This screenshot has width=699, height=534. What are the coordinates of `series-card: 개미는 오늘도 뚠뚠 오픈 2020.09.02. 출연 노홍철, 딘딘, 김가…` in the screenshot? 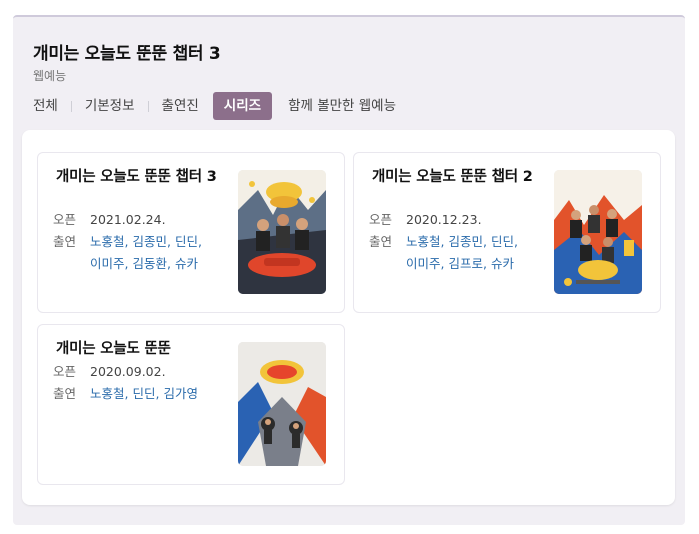 It's located at (191, 404).